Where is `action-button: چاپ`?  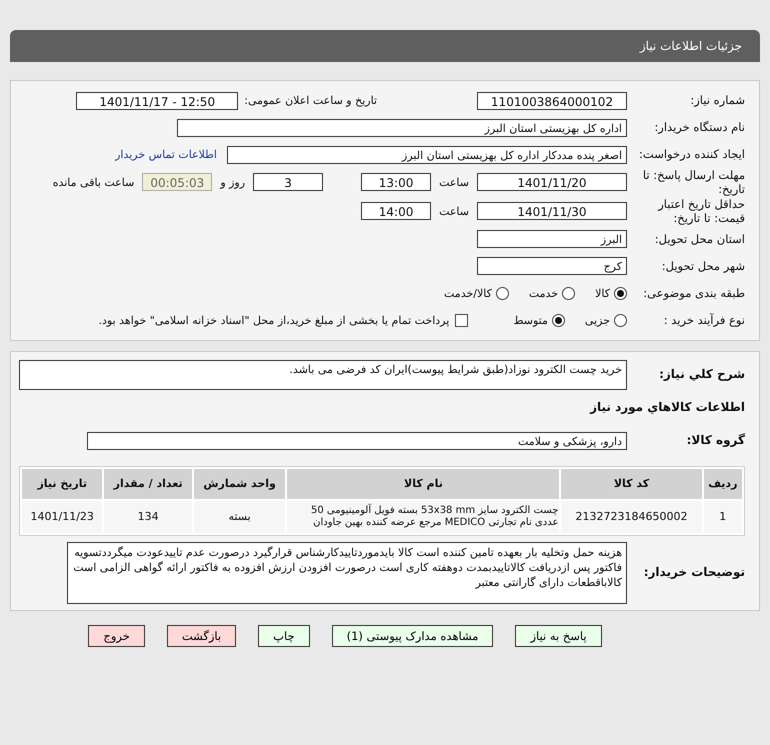 action-button: چاپ is located at coordinates (284, 635).